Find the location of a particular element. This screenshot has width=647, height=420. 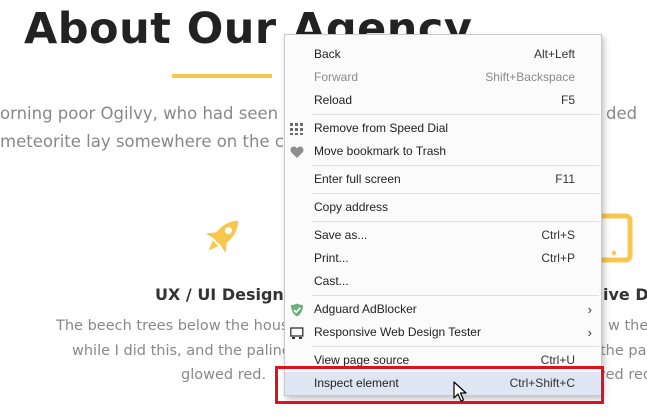

intro-text-line-1: orning poor Ogilvy, who had seen is located at coordinates (139, 113).